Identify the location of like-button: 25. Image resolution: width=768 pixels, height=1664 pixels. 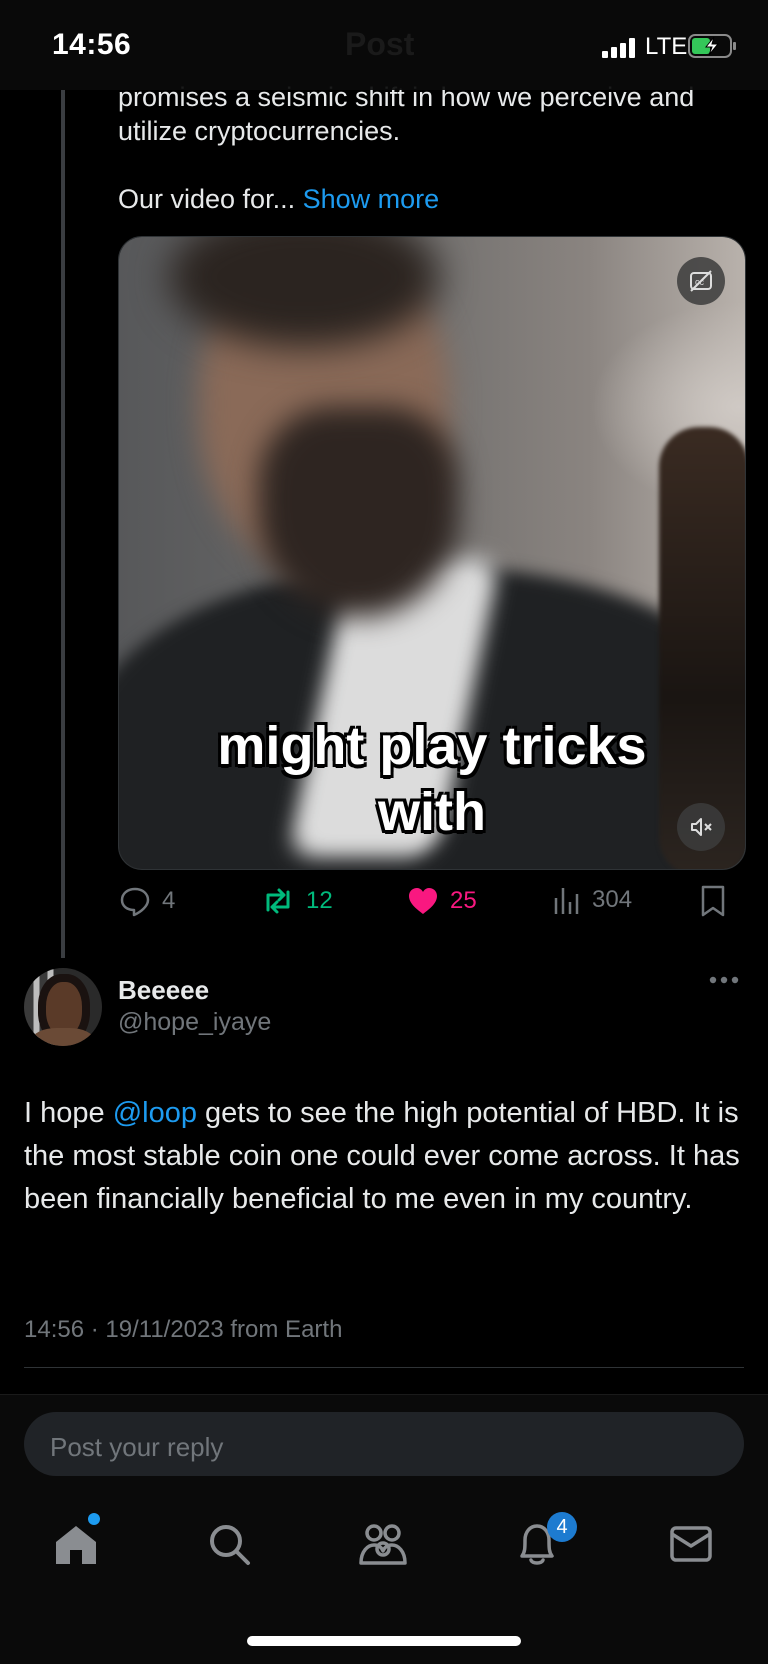
(441, 901).